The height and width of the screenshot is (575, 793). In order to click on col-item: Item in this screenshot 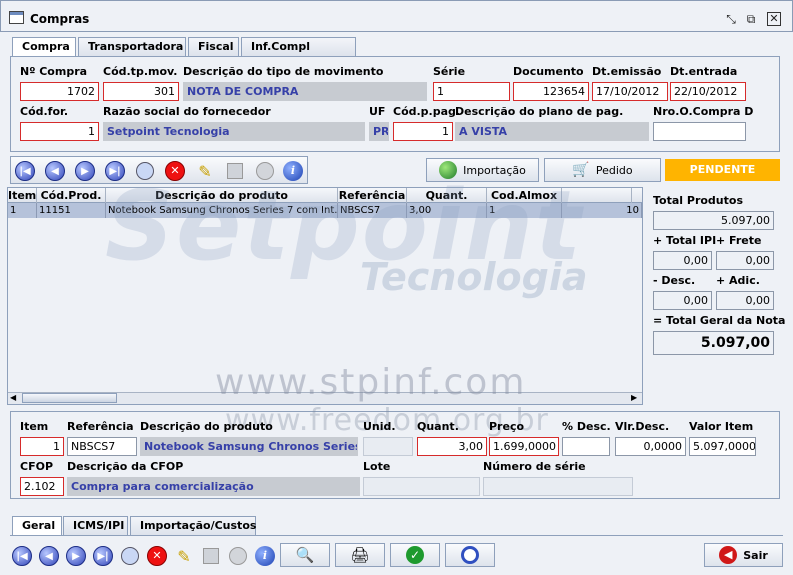, I will do `click(22, 195)`.